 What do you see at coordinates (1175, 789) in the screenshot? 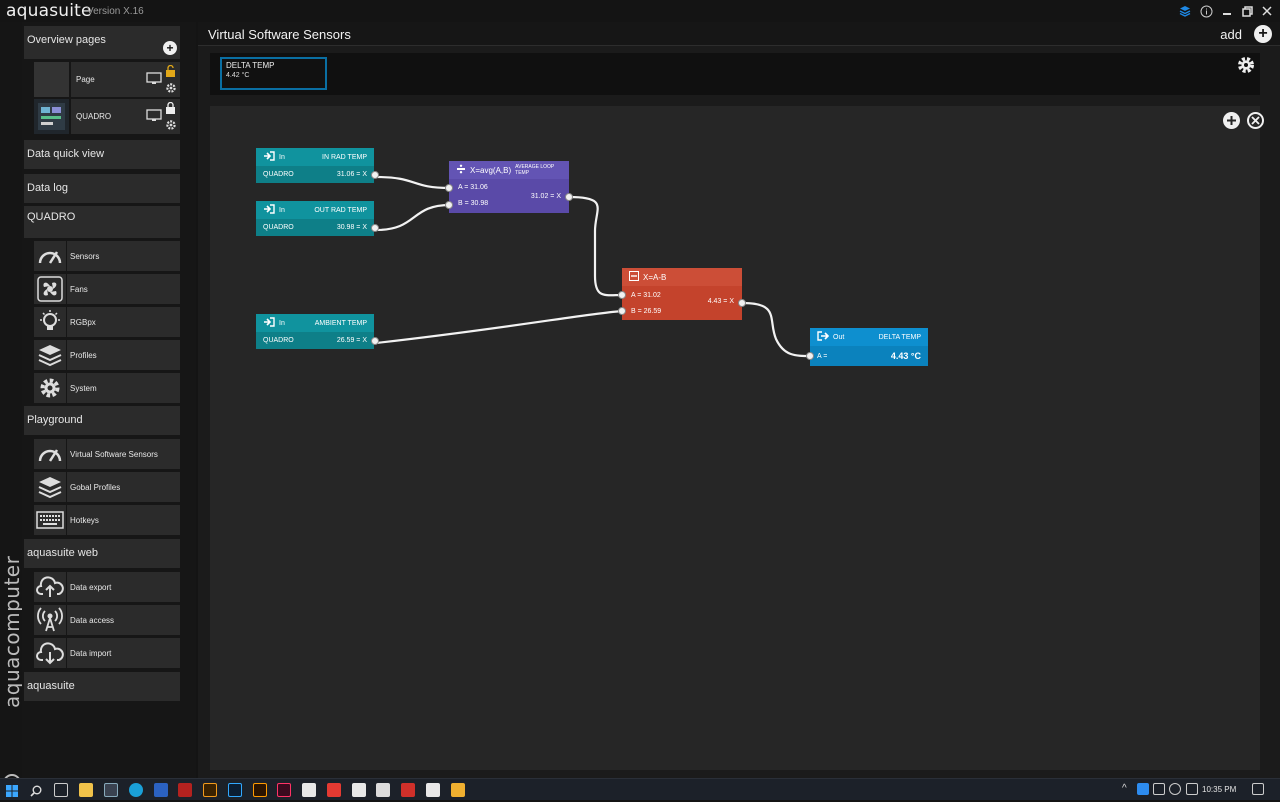
I see `volume-icon` at bounding box center [1175, 789].